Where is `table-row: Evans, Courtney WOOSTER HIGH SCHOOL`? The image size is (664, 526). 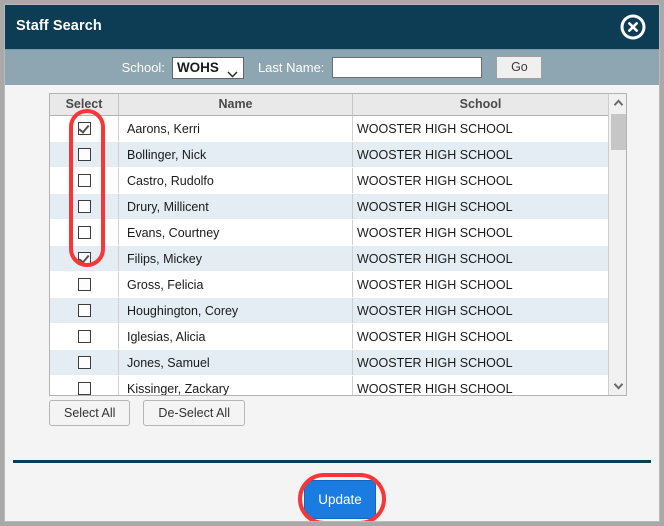
table-row: Evans, Courtney WOOSTER HIGH SCHOOL is located at coordinates (329, 233).